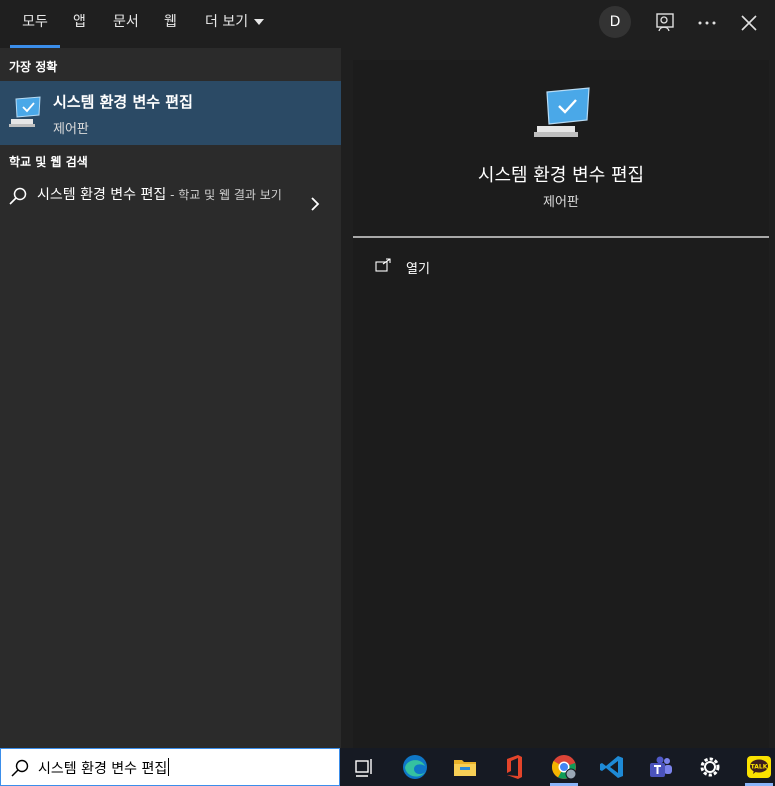  I want to click on tab-apps: 앱, so click(79, 24).